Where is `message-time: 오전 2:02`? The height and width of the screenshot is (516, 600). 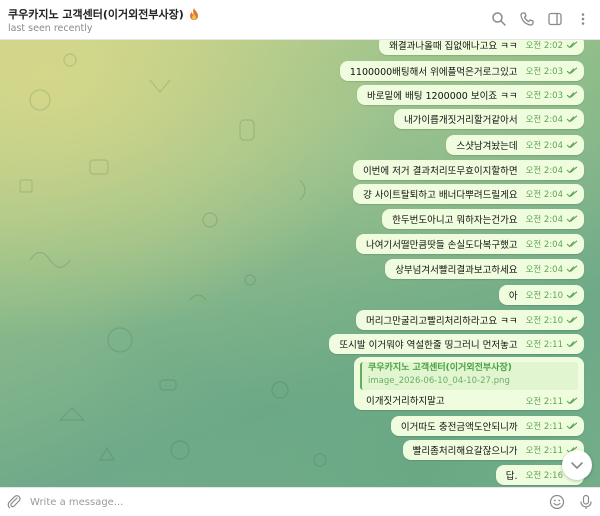 message-time: 오전 2:02 is located at coordinates (544, 46).